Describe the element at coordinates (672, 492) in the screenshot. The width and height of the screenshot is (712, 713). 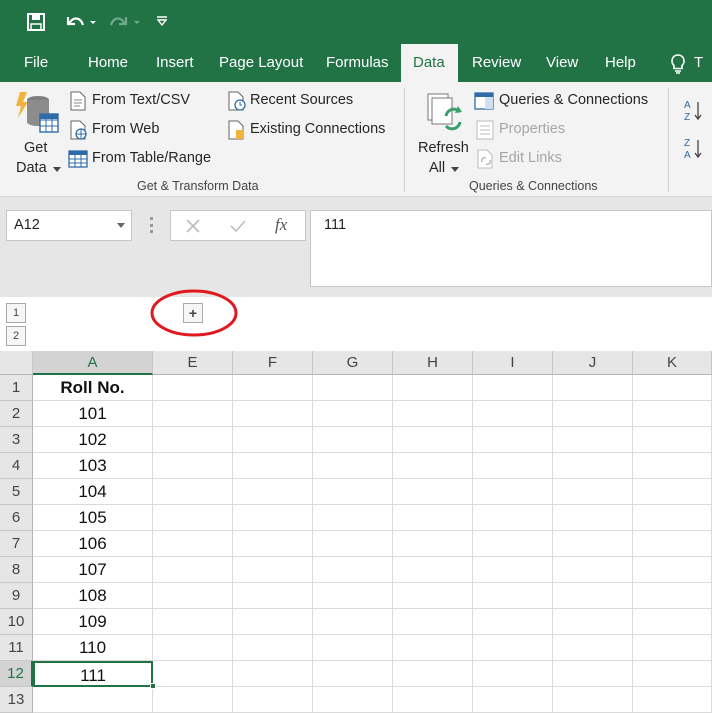
I see `cell-k5` at that location.